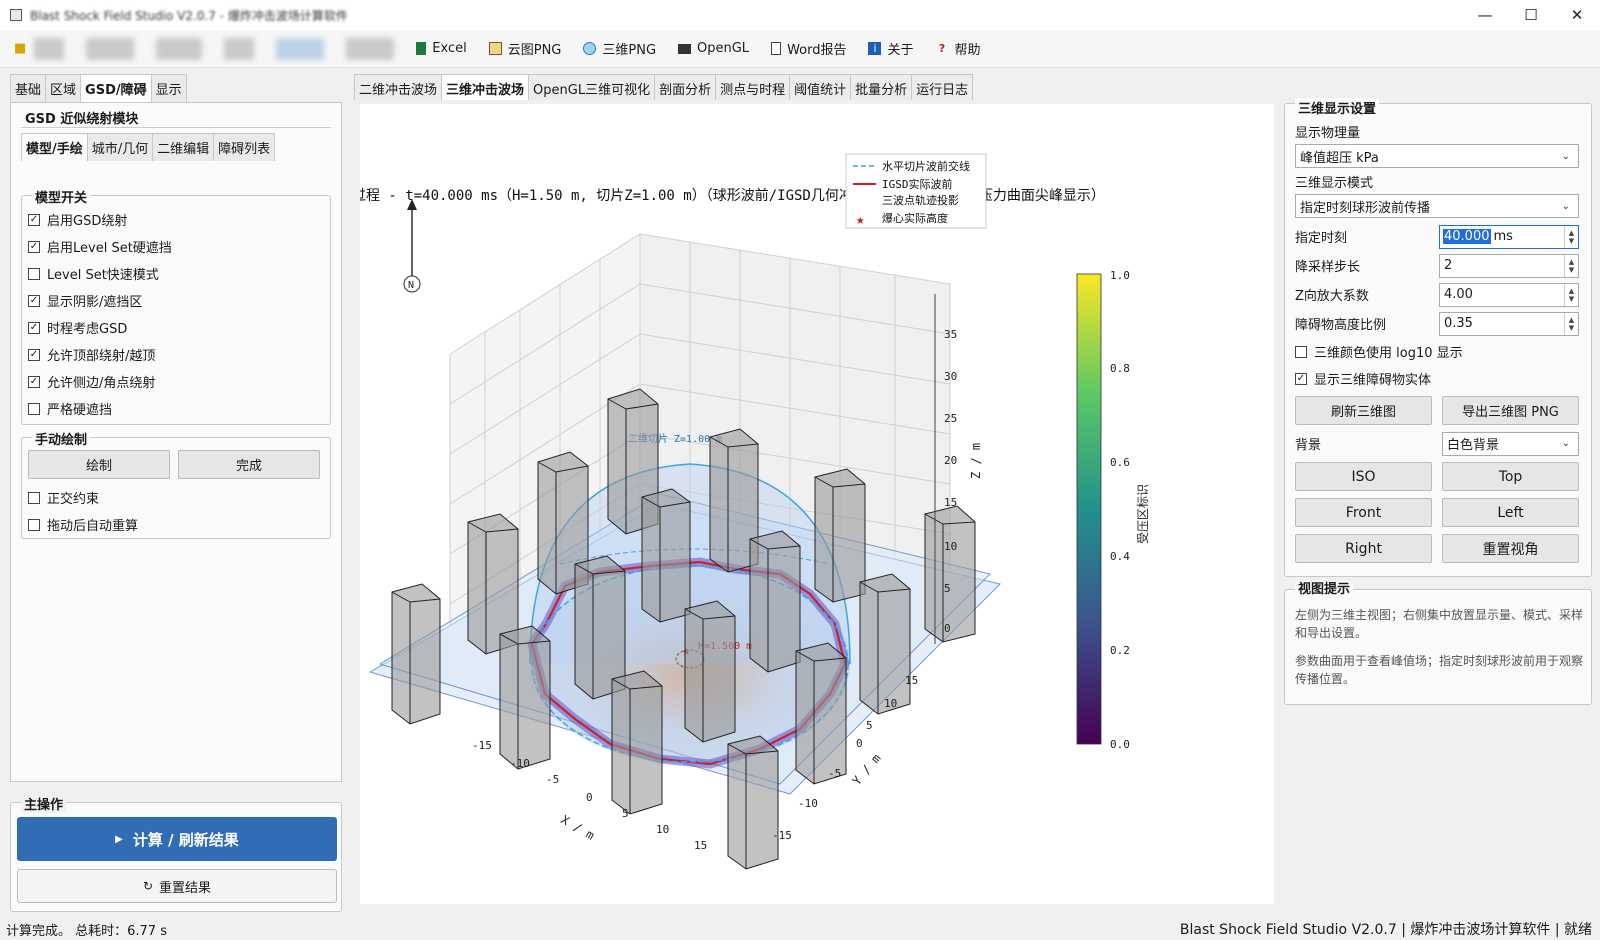 The image size is (1600, 940). What do you see at coordinates (54, 147) in the screenshot?
I see `subtab-model: 模型/手绘` at bounding box center [54, 147].